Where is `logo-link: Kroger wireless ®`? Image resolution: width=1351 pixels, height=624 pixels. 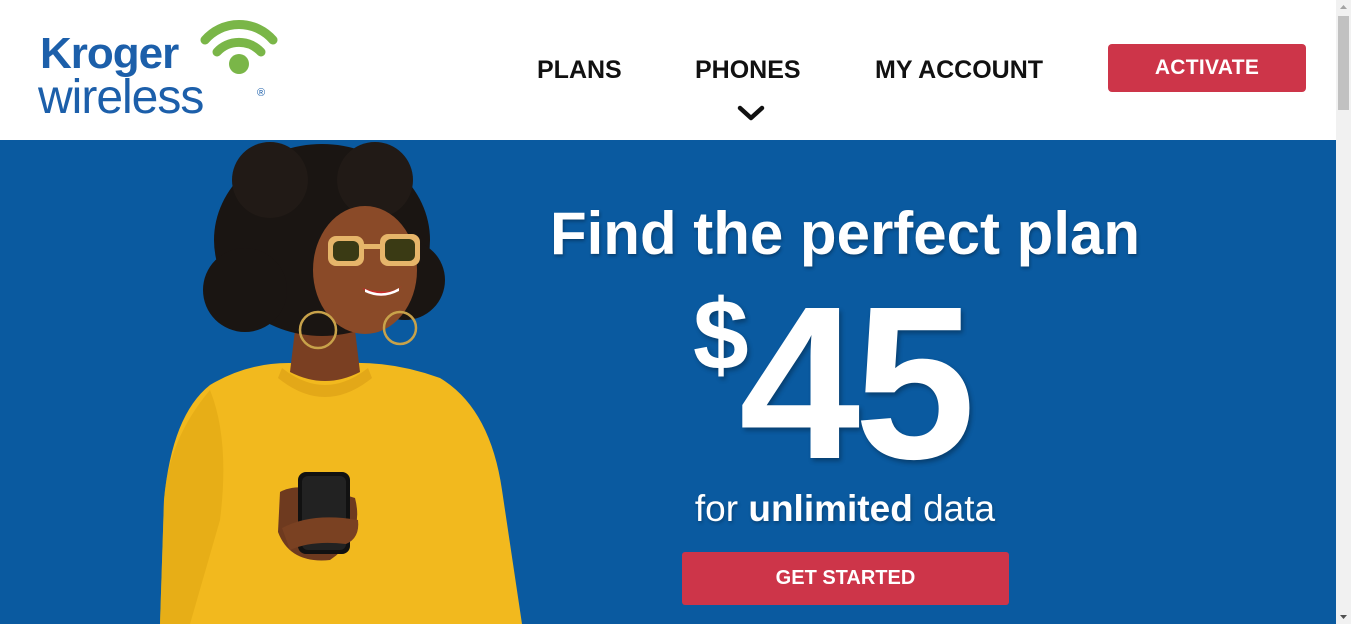
logo-link: Kroger wireless ® is located at coordinates (161, 73).